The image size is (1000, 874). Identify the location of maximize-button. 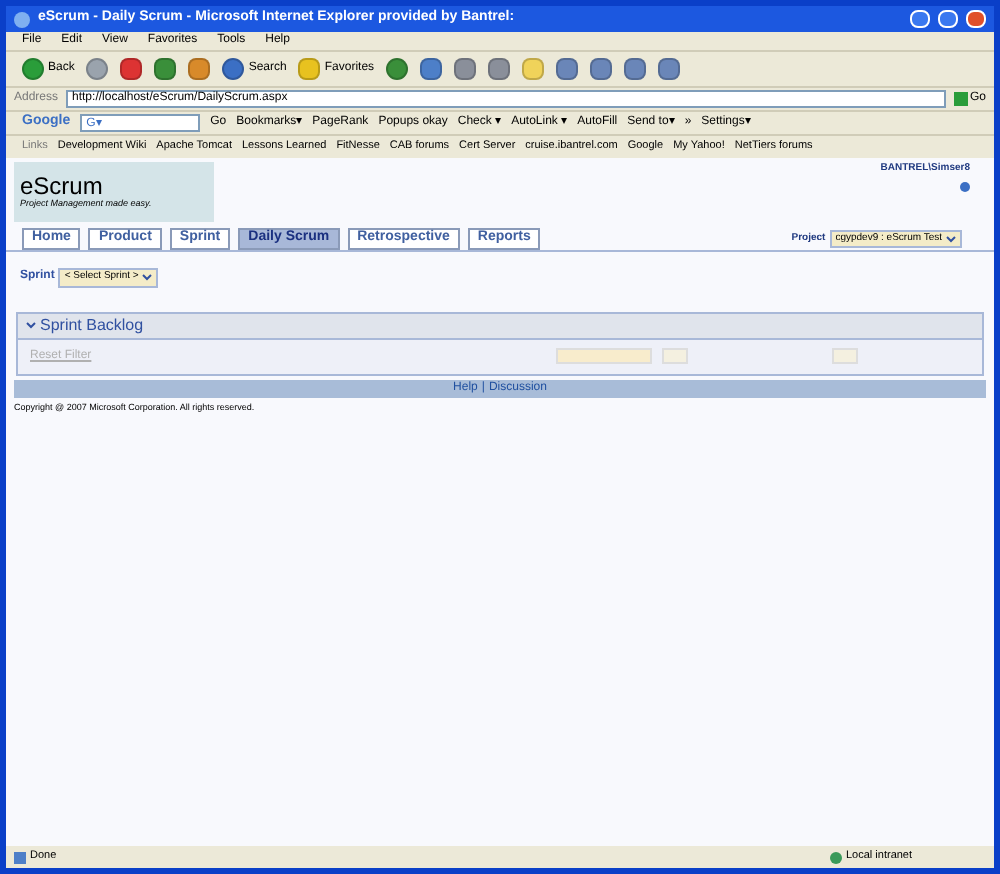
(948, 19).